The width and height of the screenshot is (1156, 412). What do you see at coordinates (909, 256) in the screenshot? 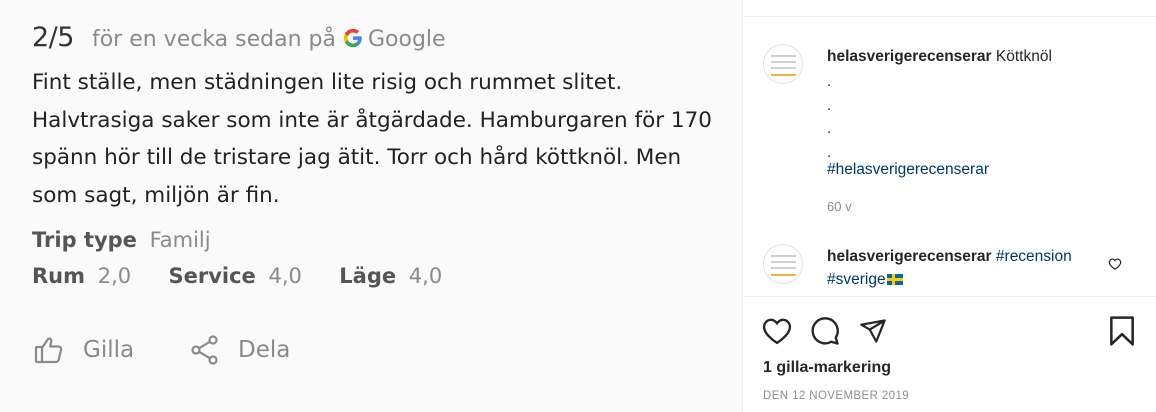
I see `comment-username: helasverigerecenserar` at bounding box center [909, 256].